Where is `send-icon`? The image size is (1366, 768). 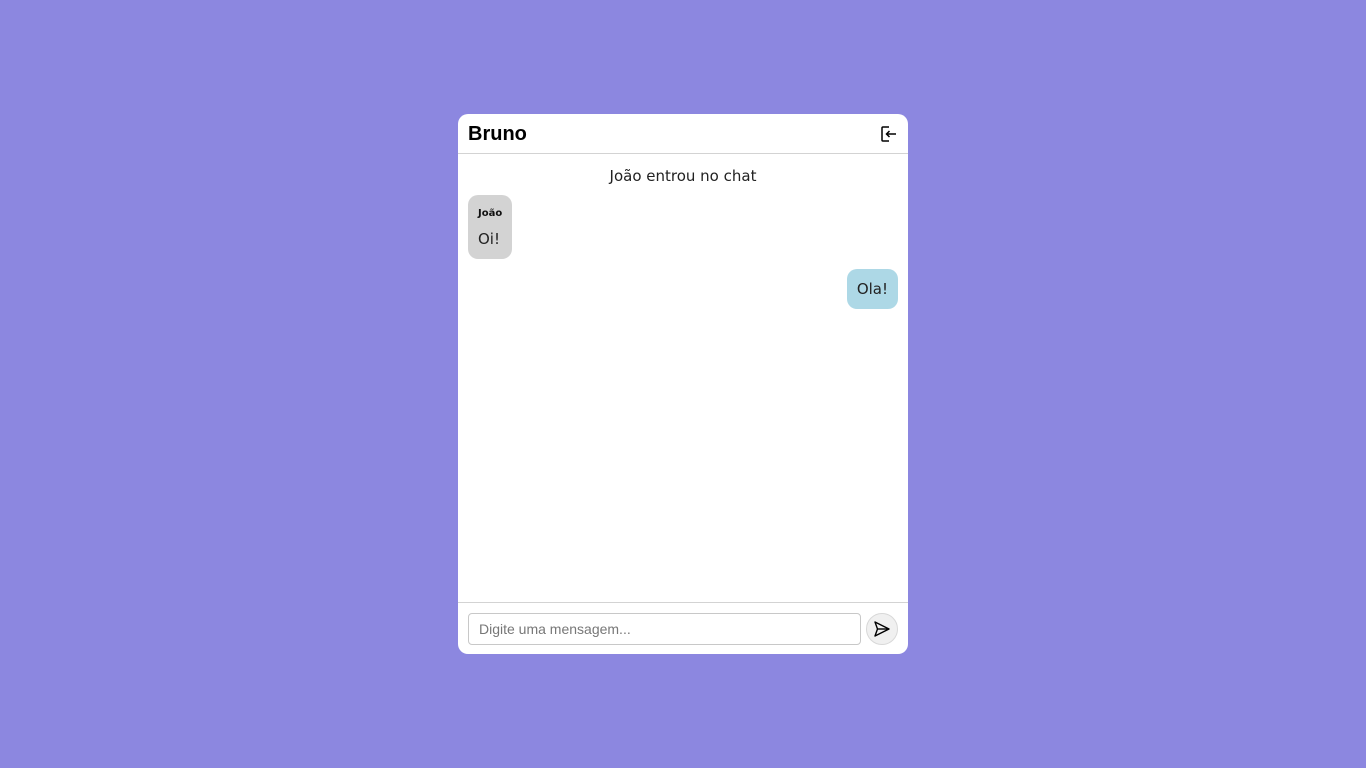 send-icon is located at coordinates (882, 628).